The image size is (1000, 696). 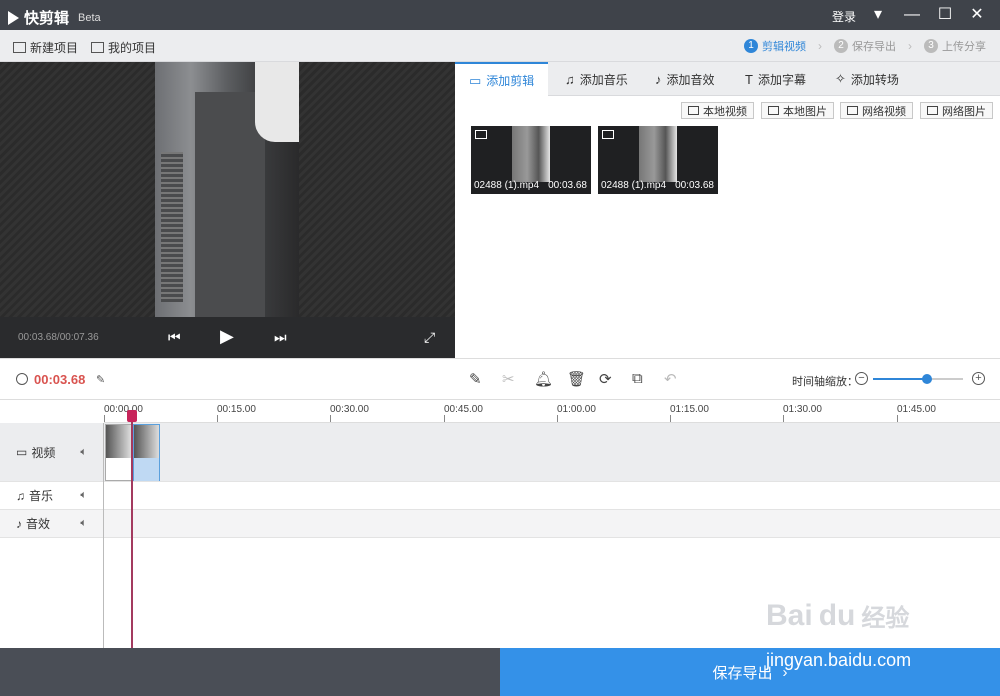 I want to click on track-video: ▭ 视频 🔈︎, so click(x=52, y=452).